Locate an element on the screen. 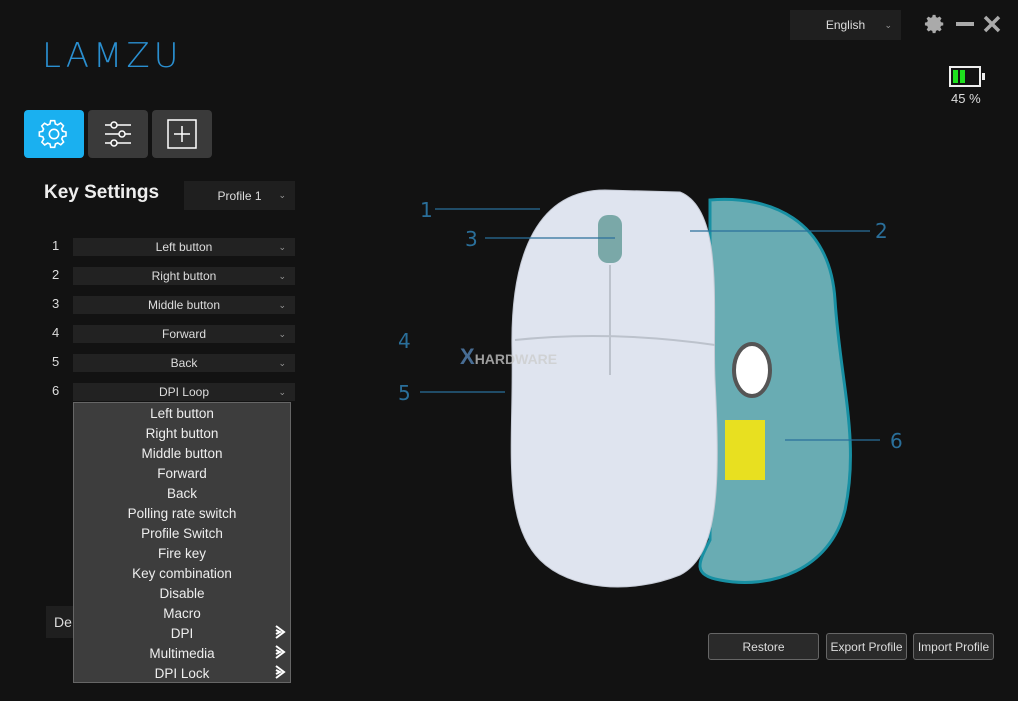 Image resolution: width=1018 pixels, height=701 pixels. language-select: English ⌄ is located at coordinates (845, 25).